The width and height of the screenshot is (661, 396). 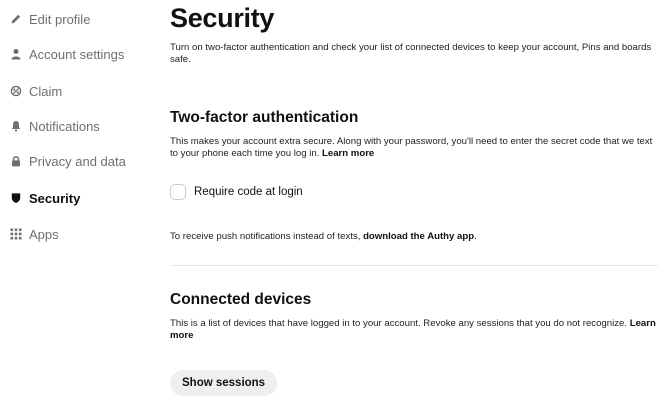 What do you see at coordinates (348, 153) in the screenshot?
I see `two-factor-learn-more-link: Learn more` at bounding box center [348, 153].